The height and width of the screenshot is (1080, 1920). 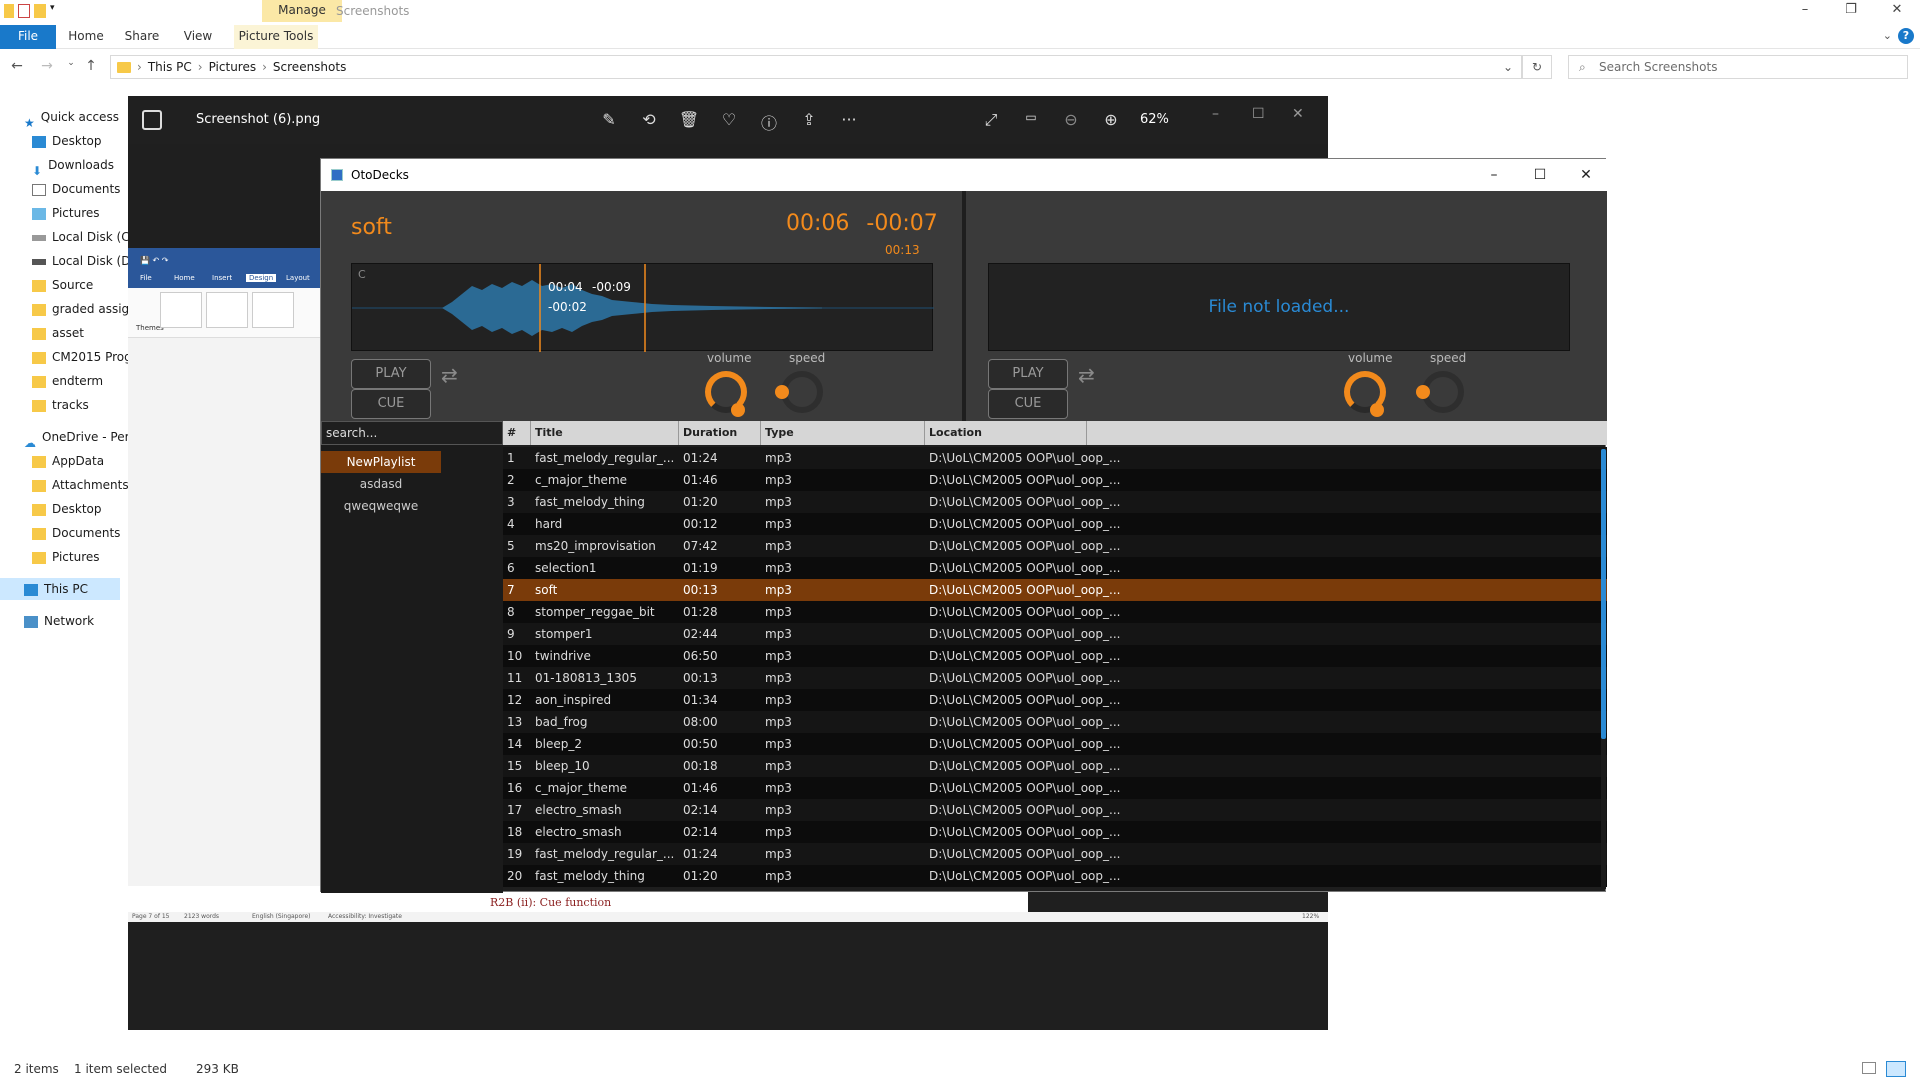 I want to click on tiles-view-icon, so click(x=1896, y=1069).